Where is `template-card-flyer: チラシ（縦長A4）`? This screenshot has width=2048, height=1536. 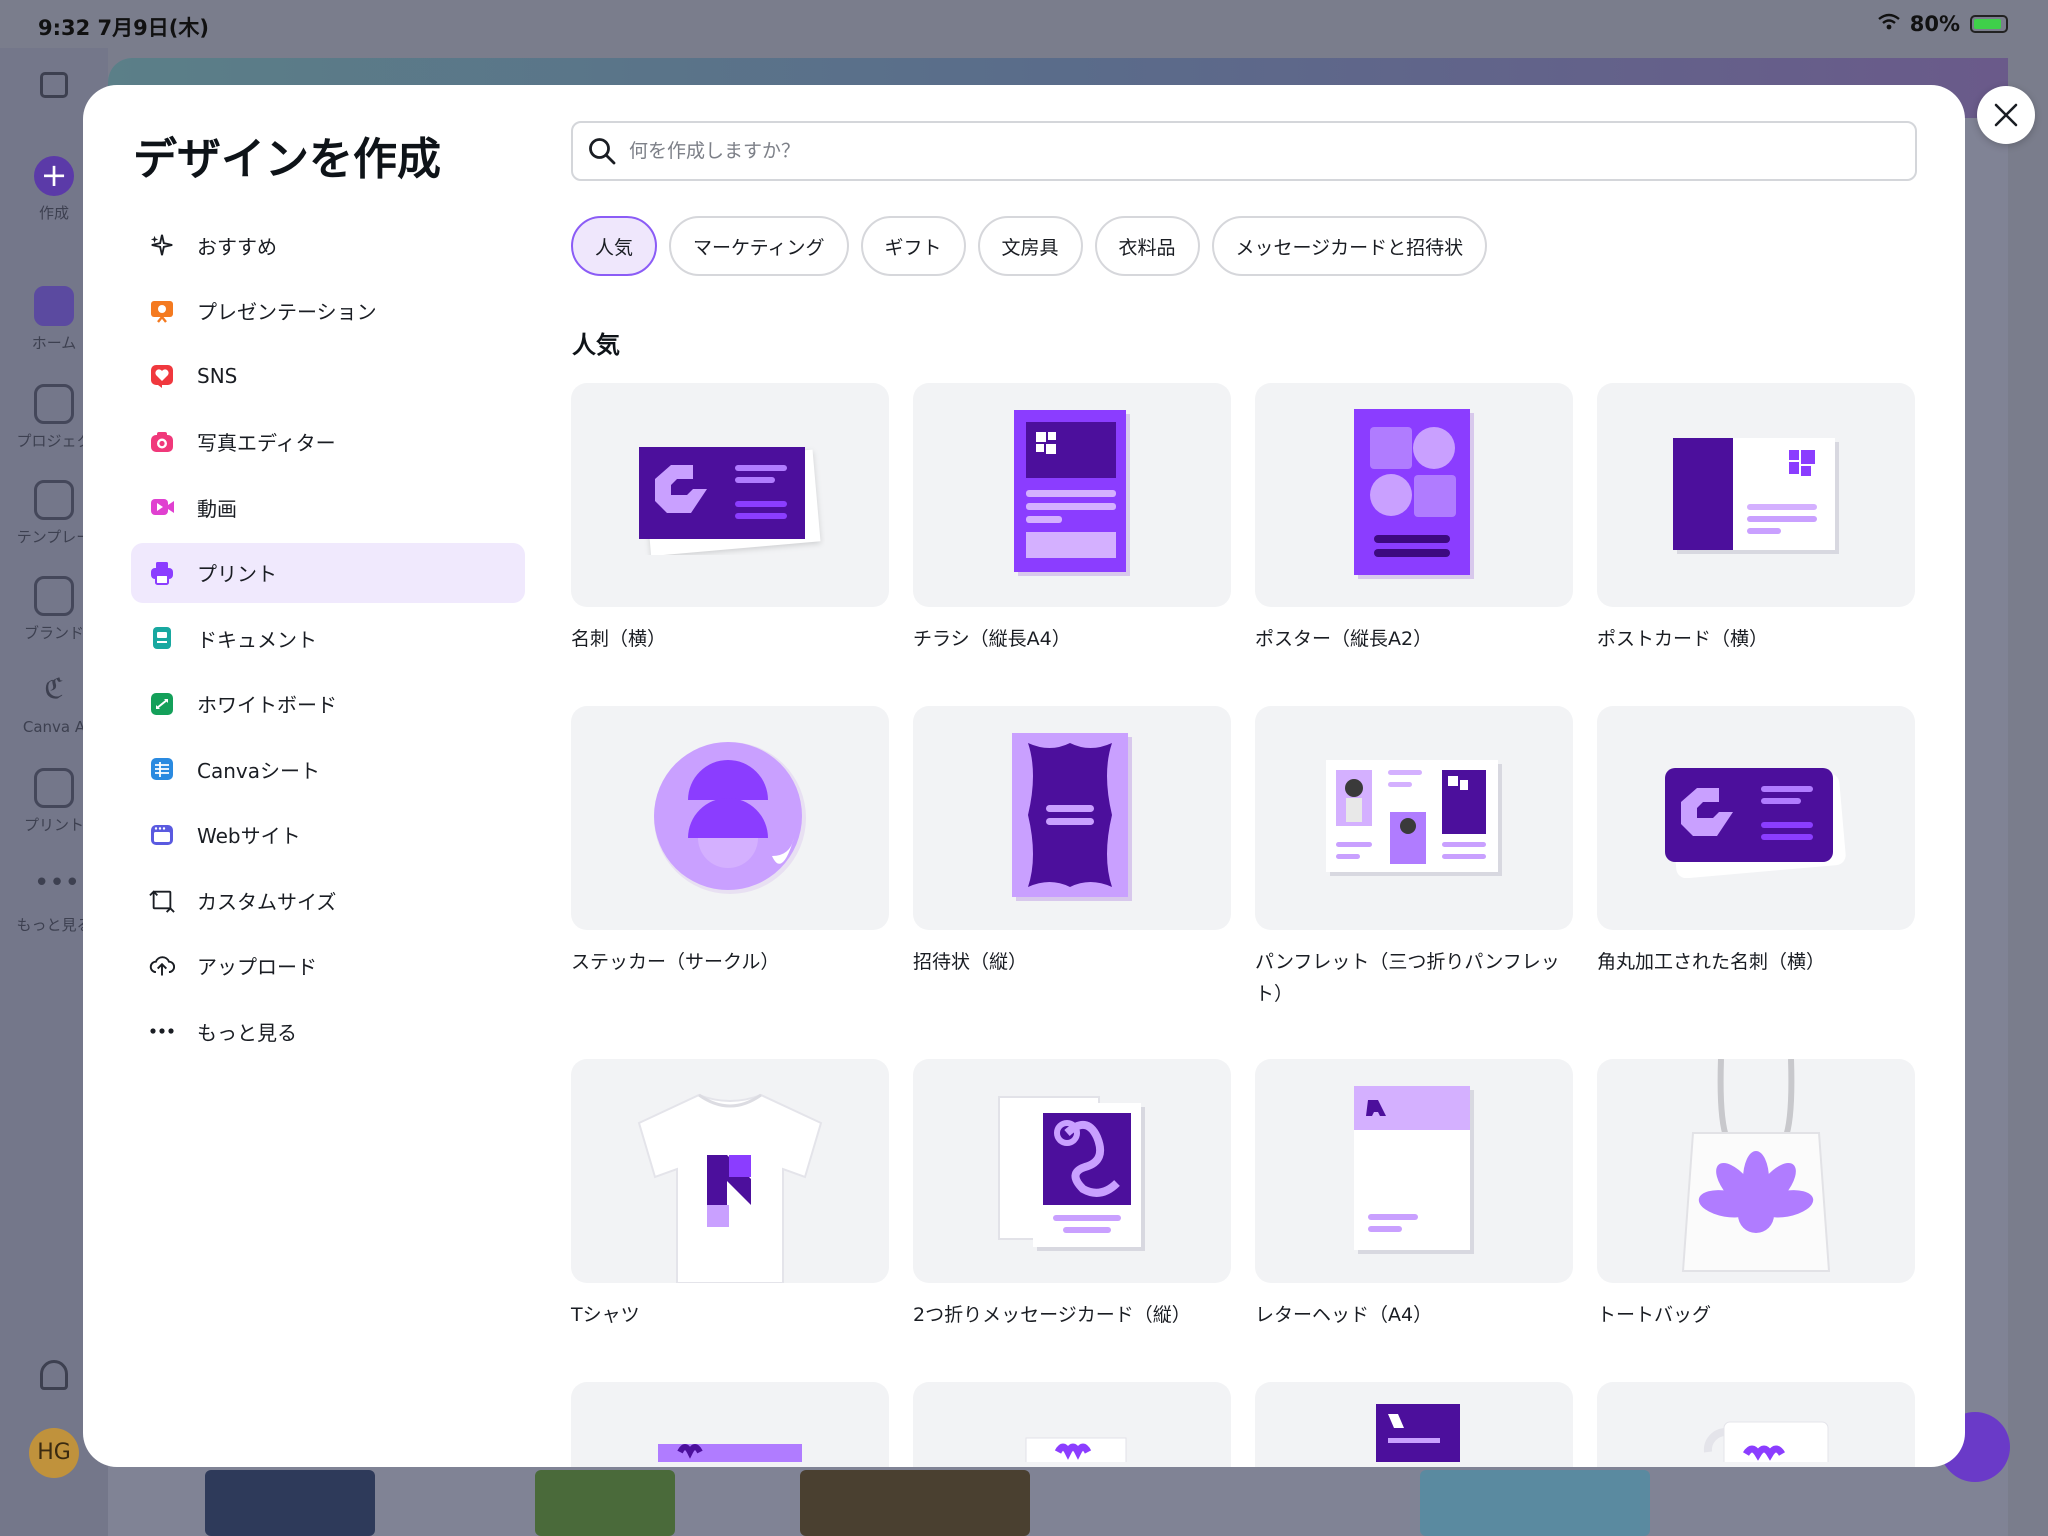
template-card-flyer: チラシ（縦長A4） is located at coordinates (1072, 519).